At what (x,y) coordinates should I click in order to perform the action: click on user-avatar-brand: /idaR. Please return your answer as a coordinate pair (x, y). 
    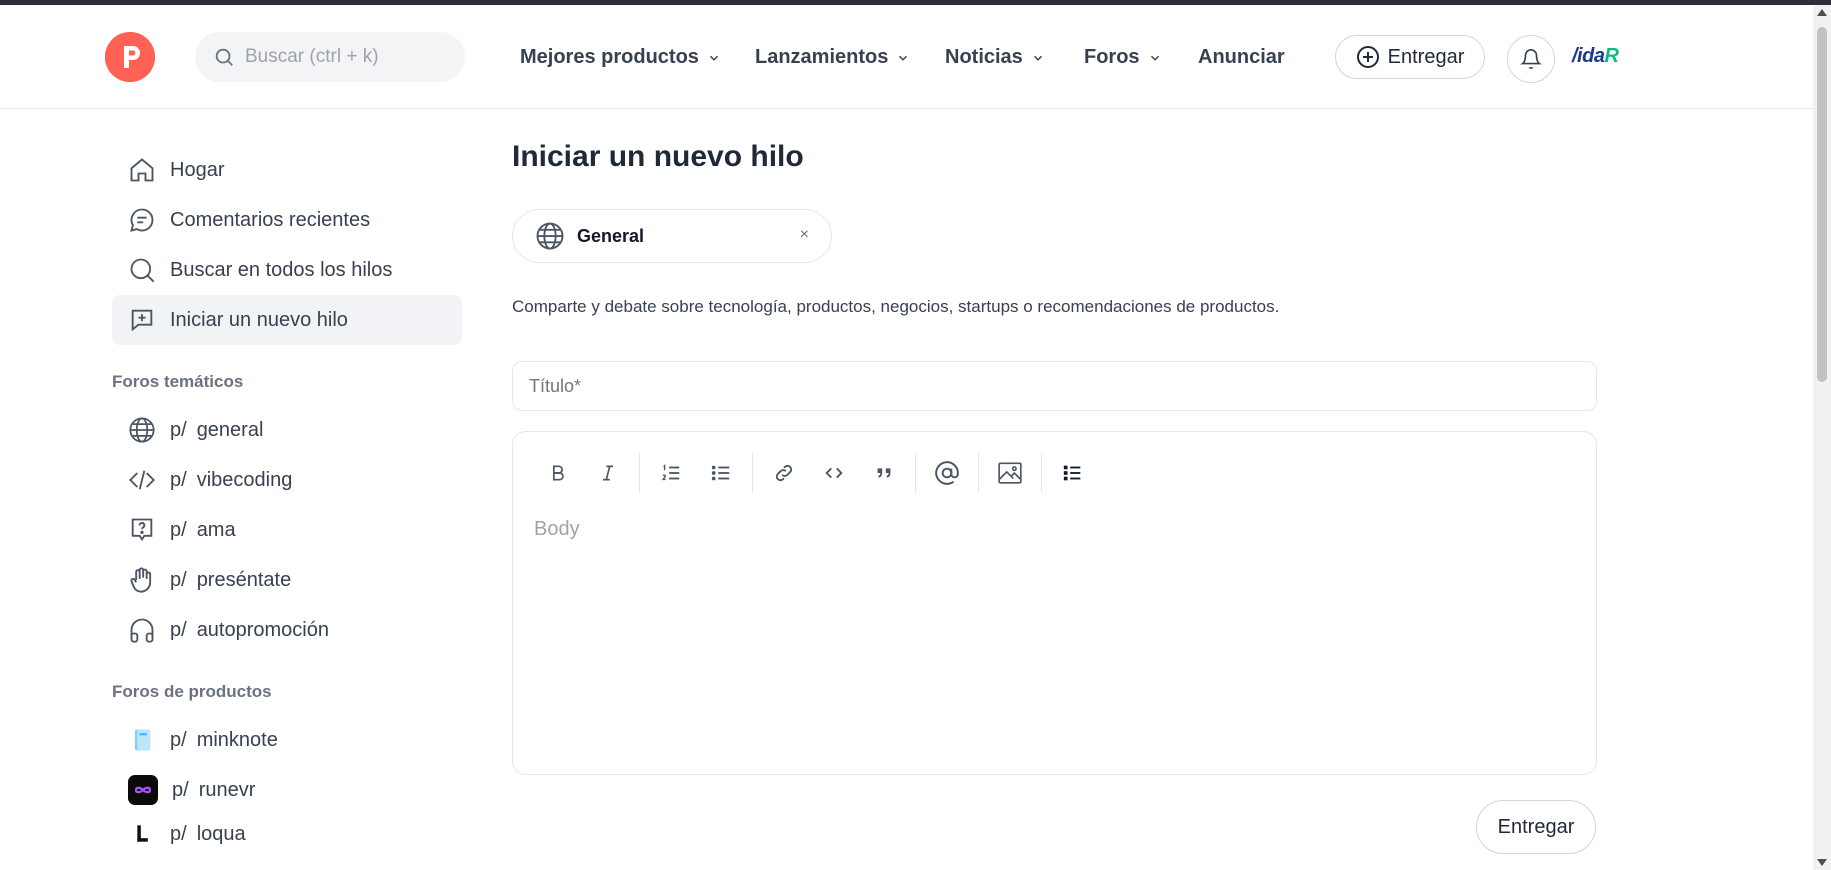
    Looking at the image, I should click on (1595, 56).